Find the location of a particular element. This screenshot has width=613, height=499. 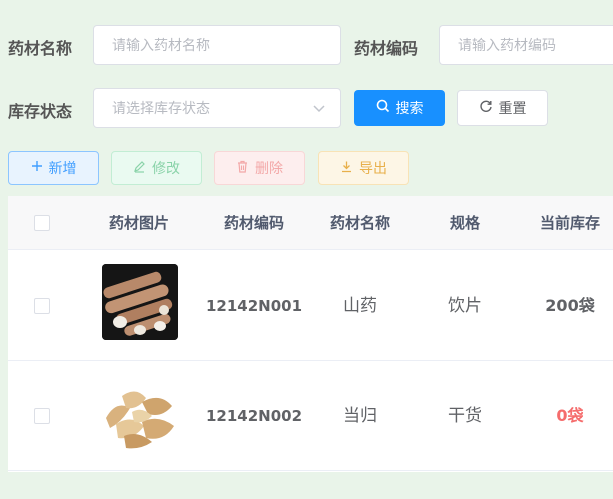

yam-root-photo is located at coordinates (140, 302).